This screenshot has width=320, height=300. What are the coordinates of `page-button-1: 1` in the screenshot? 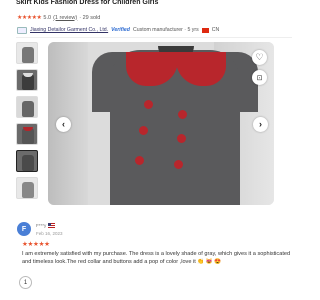 It's located at (25, 282).